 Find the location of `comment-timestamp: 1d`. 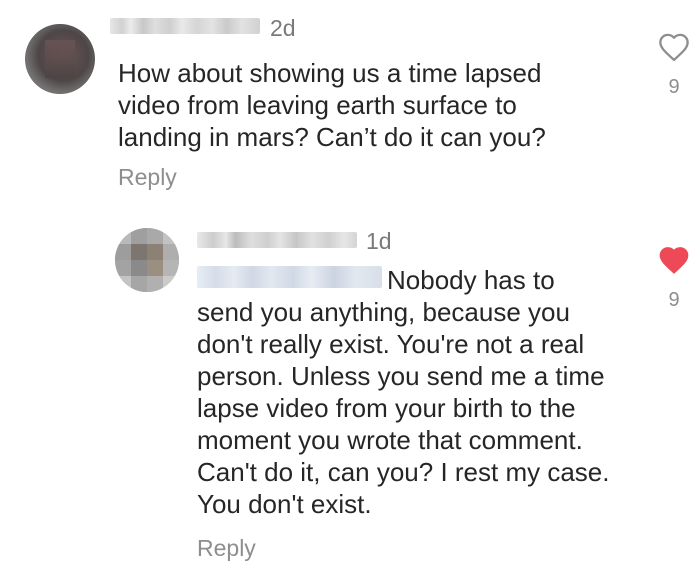

comment-timestamp: 1d is located at coordinates (379, 241).